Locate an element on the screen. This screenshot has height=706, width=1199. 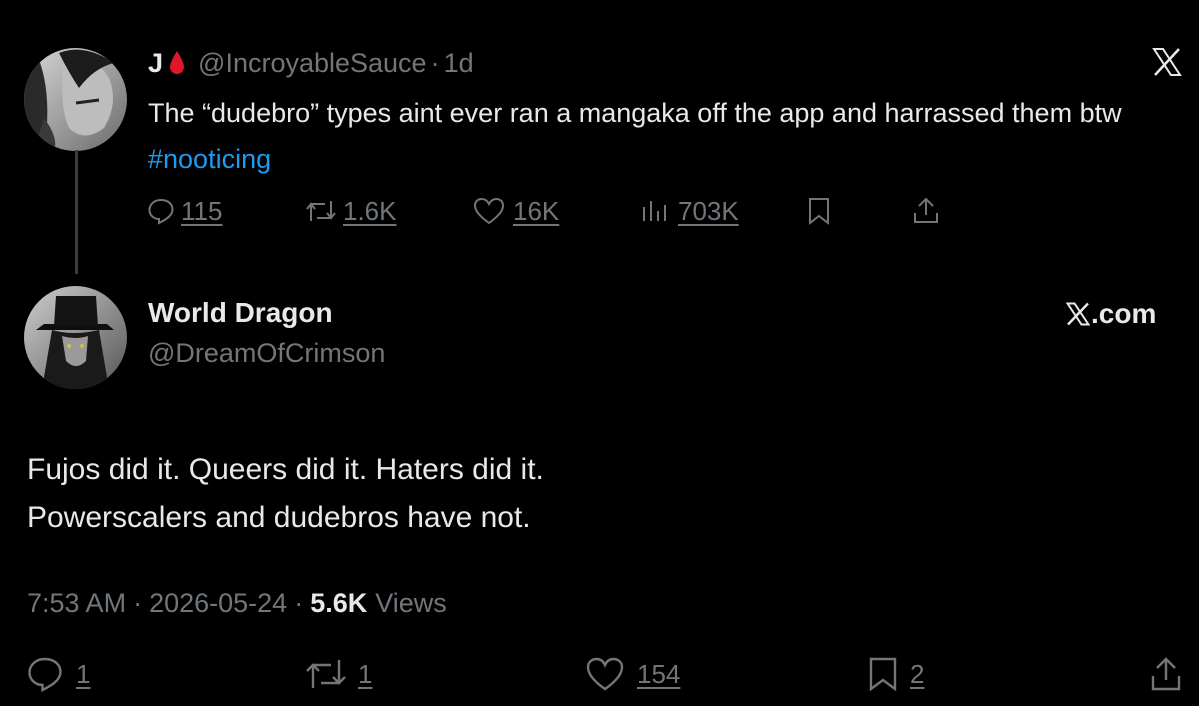
analytics-icon is located at coordinates (655, 211).